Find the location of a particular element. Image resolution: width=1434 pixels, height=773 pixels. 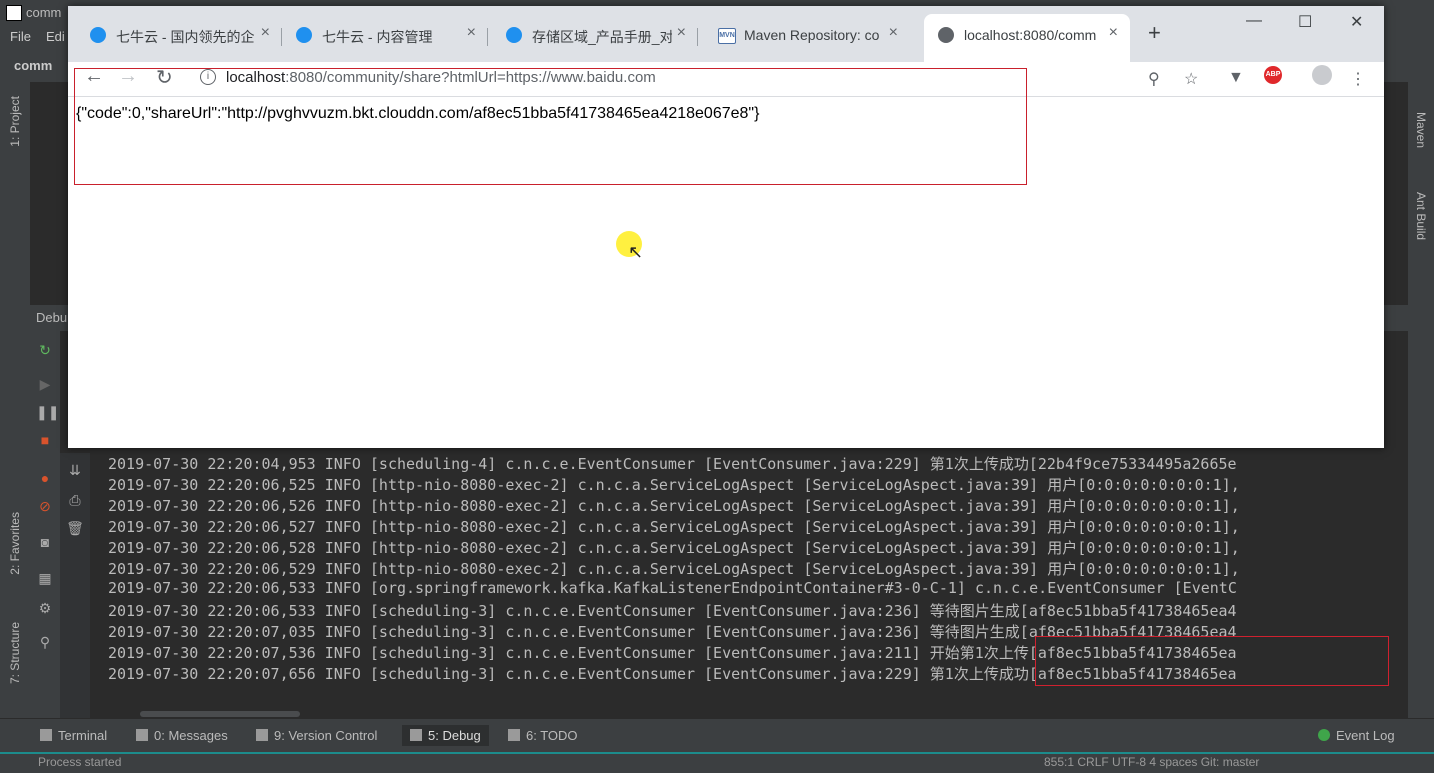

maximize-icon: ☐ is located at coordinates (1305, 22).